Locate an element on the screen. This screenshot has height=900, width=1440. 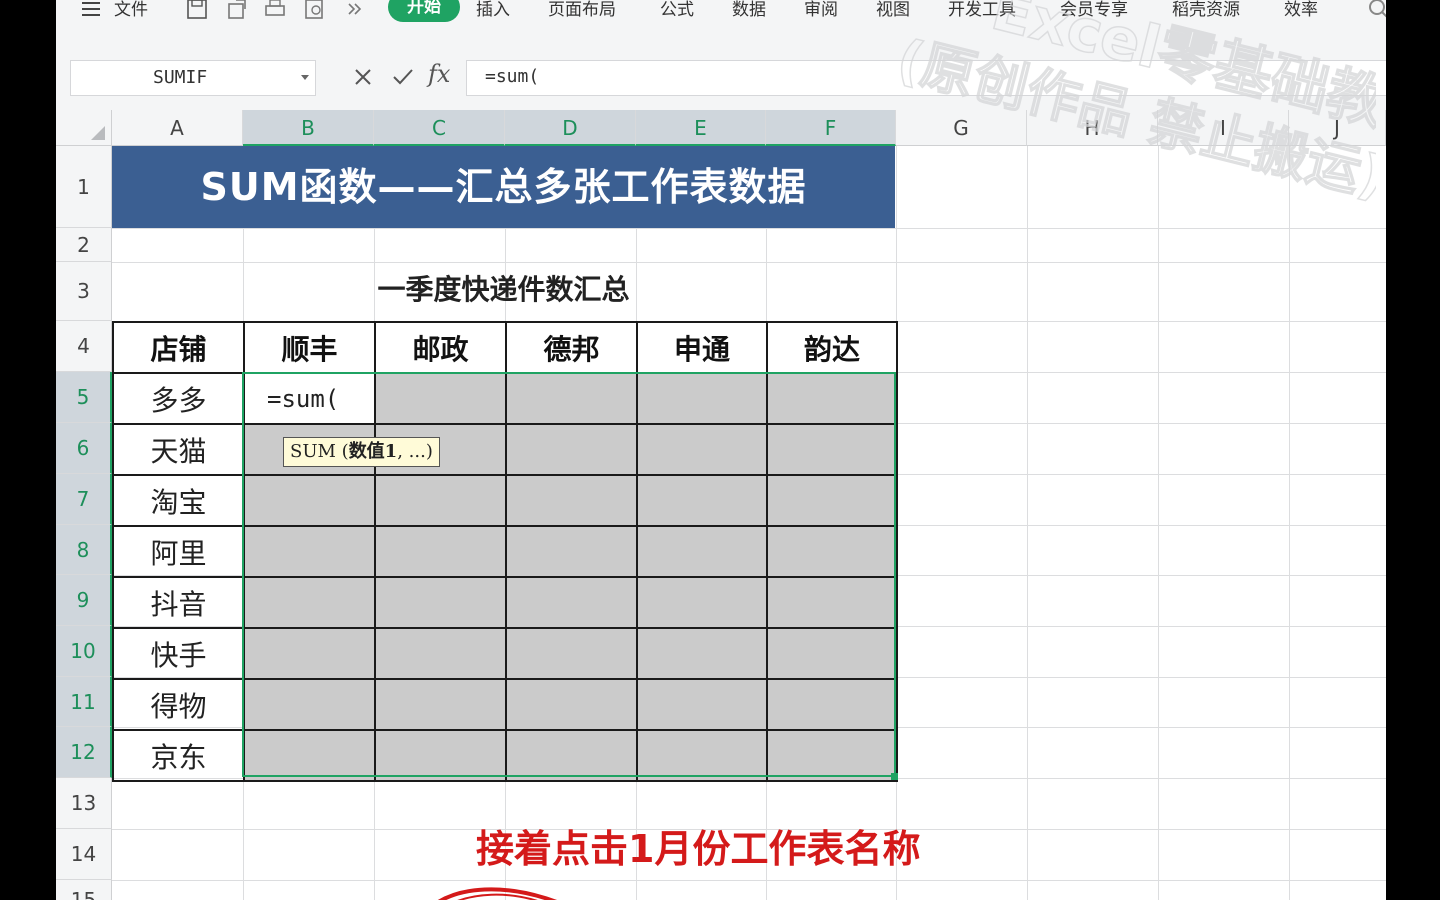
row-header-14: 14 is located at coordinates (84, 854).